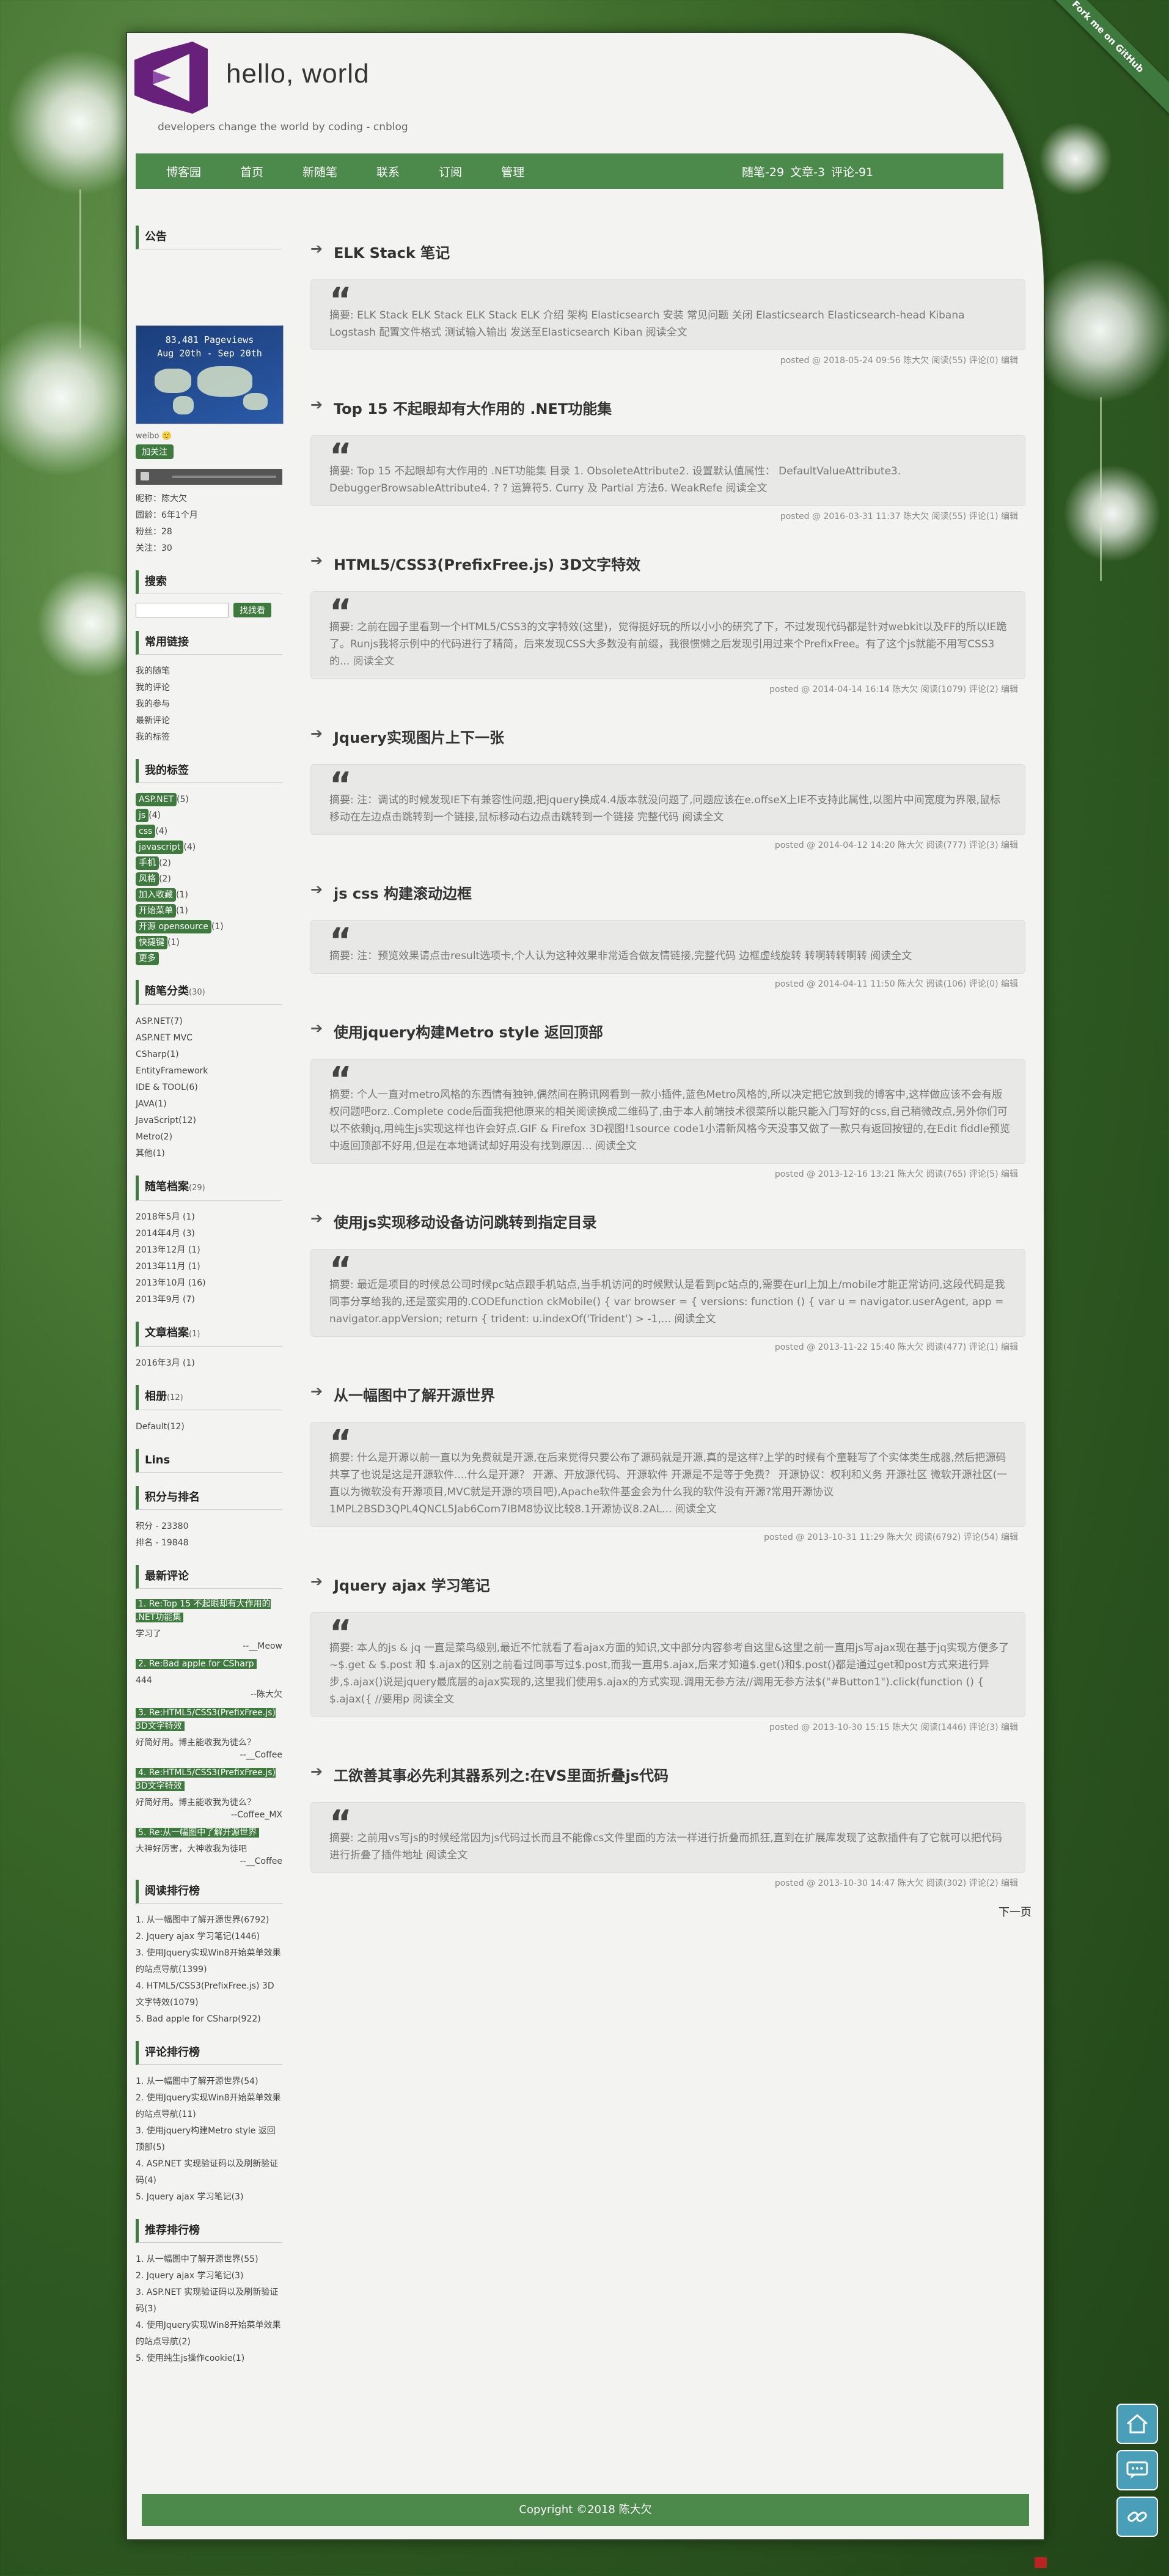  I want to click on tag-link: 风格, so click(147, 879).